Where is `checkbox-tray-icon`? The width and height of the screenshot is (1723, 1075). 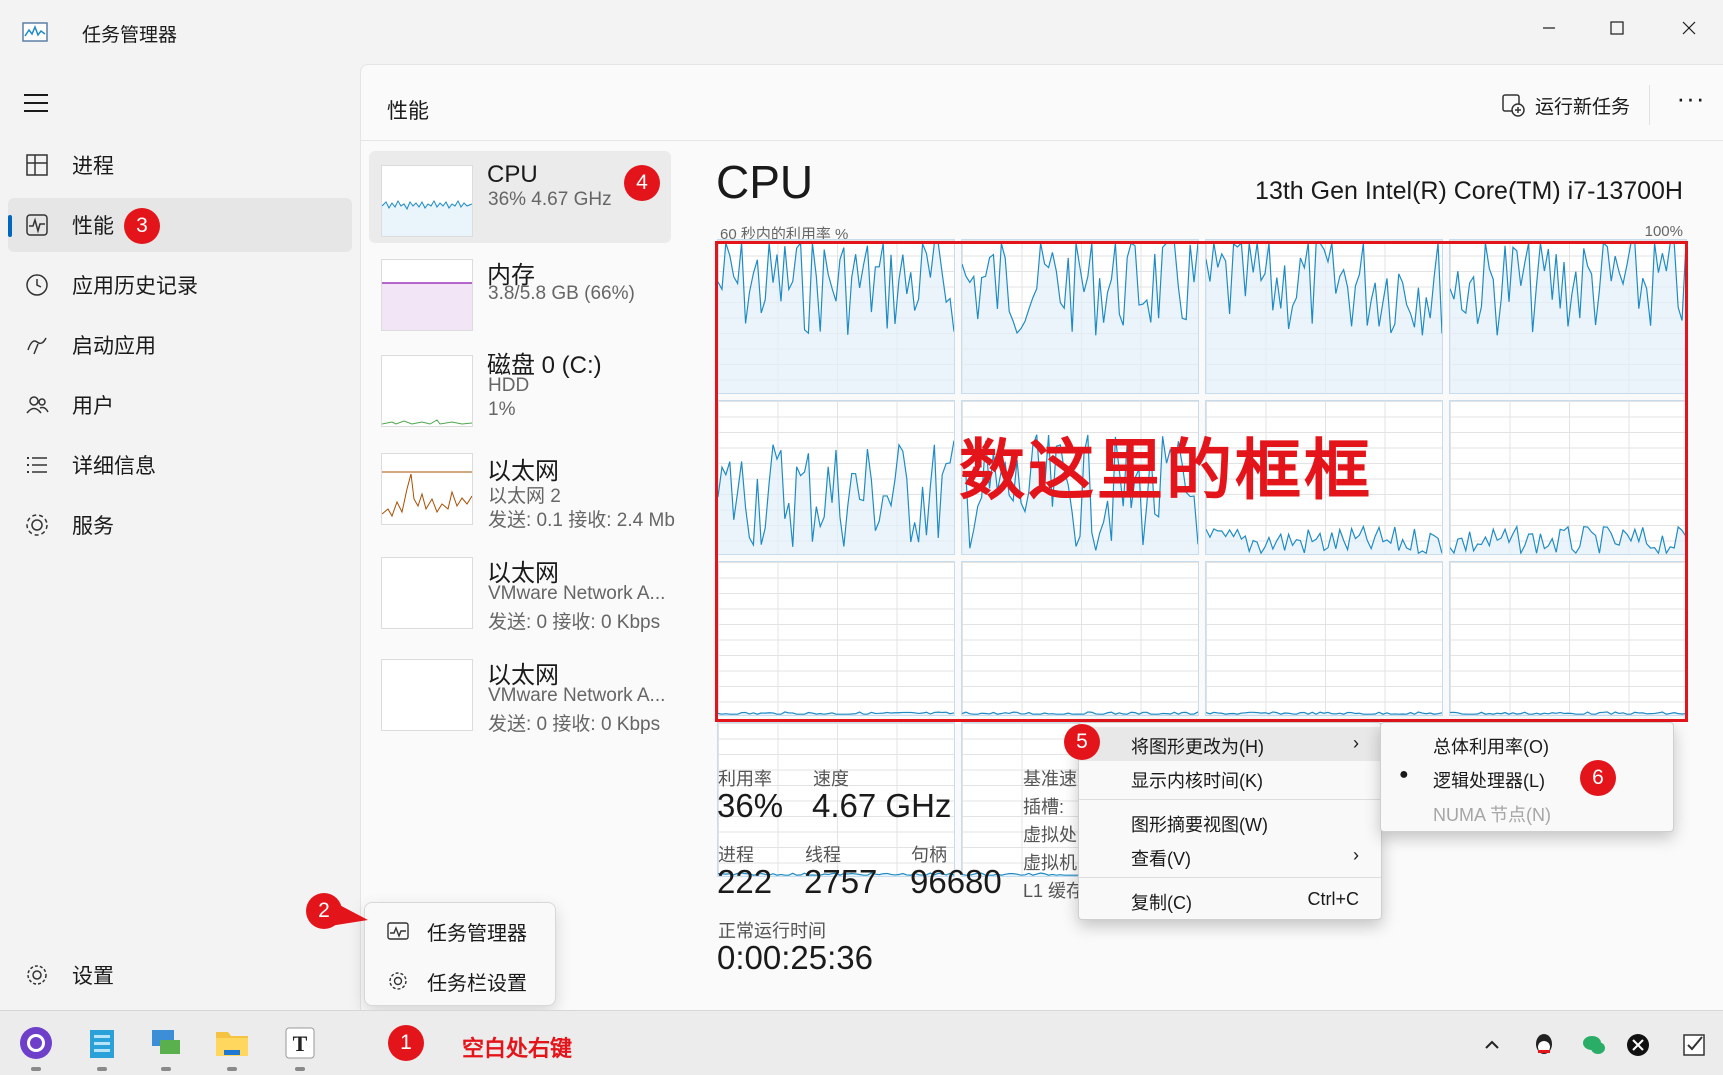
checkbox-tray-icon is located at coordinates (1694, 1045).